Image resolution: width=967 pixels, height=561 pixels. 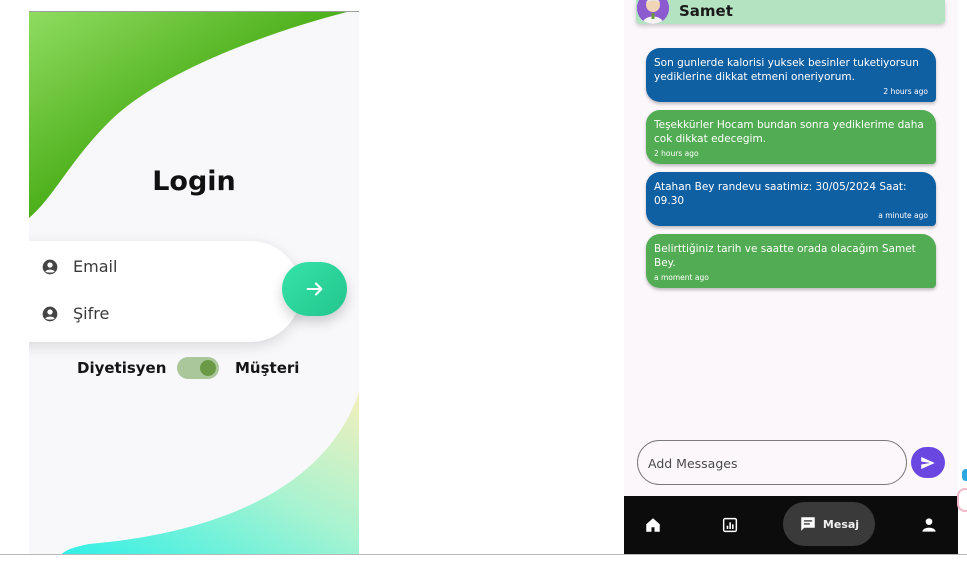 I want to click on nav-messages: Mesaj, so click(x=829, y=524).